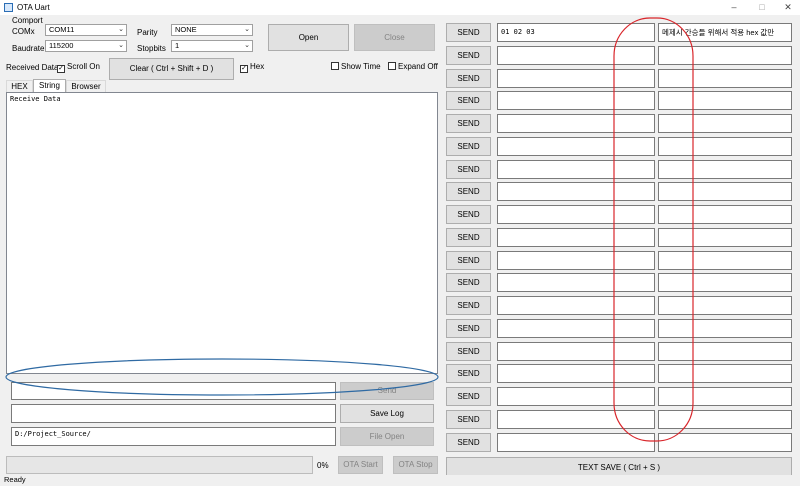 Image resolution: width=800 pixels, height=486 pixels. Describe the element at coordinates (413, 66) in the screenshot. I see `expand-off-checkbox: Expand Off` at that location.